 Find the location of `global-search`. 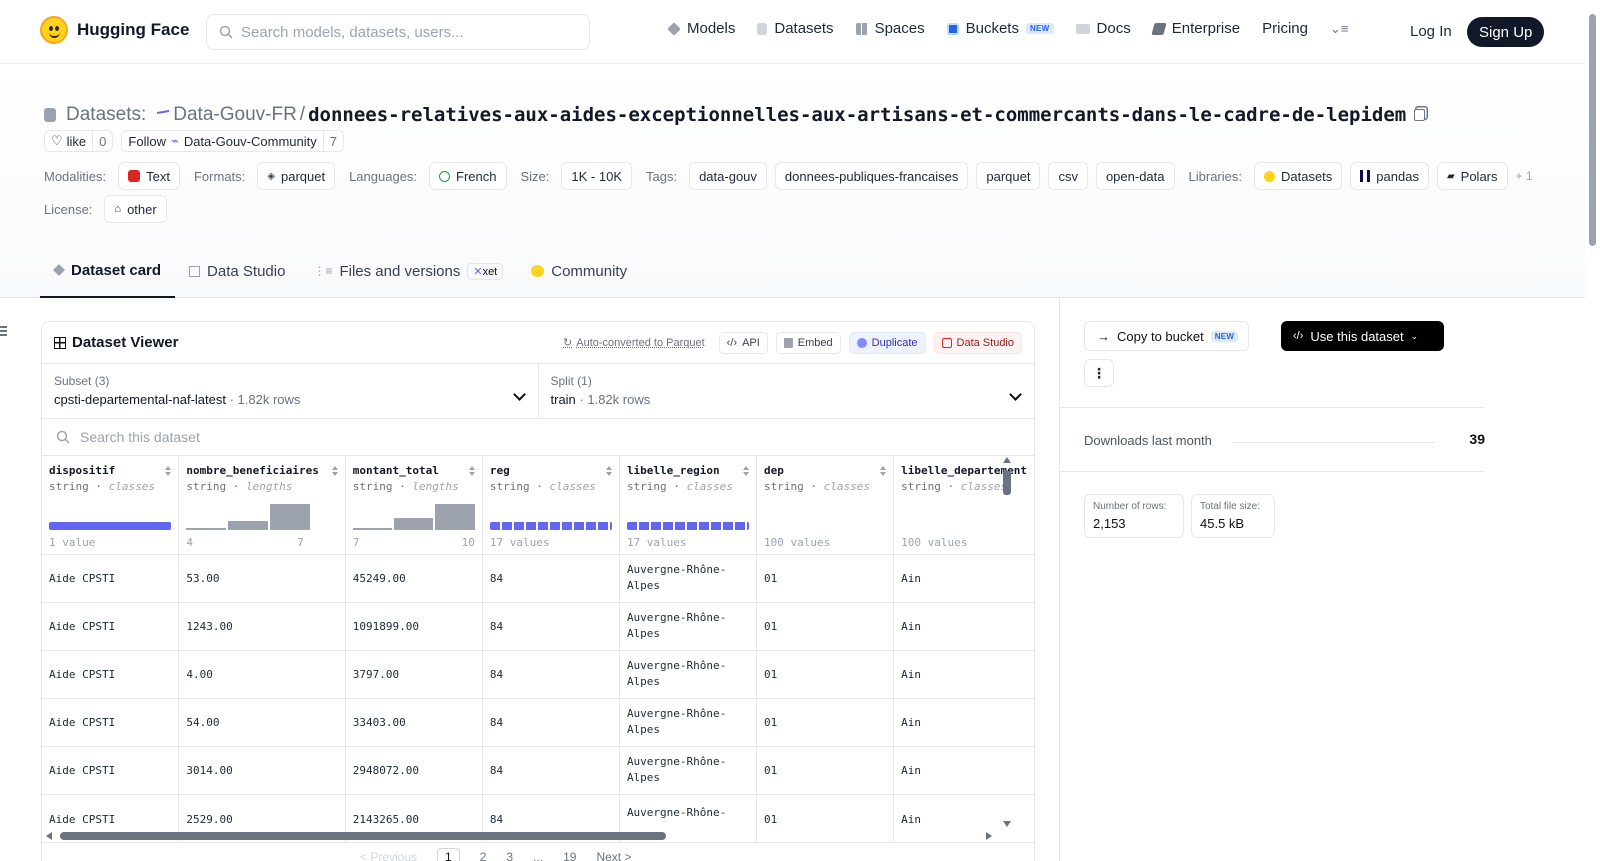

global-search is located at coordinates (398, 32).